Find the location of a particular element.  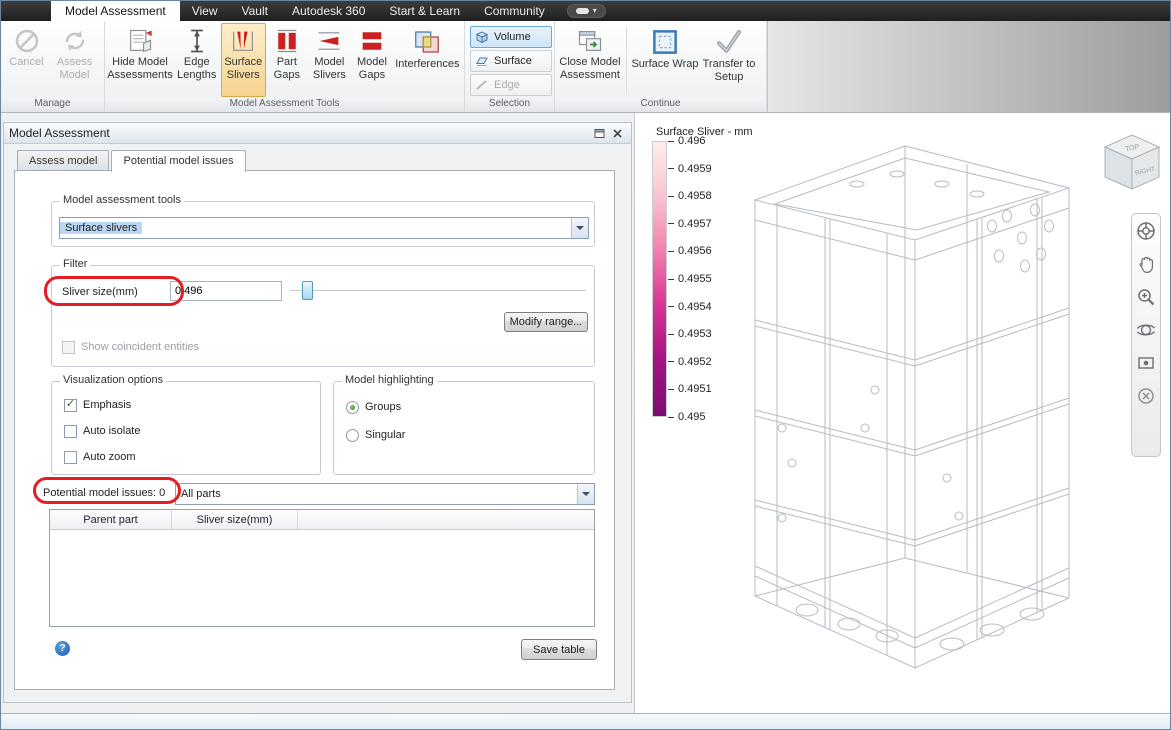

column-header-parent-part: Parent part is located at coordinates (111, 519).